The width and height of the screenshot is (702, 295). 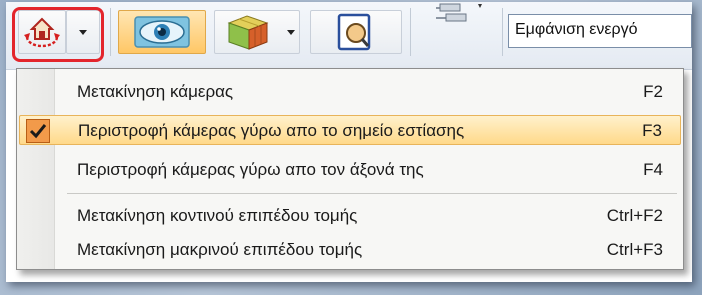 What do you see at coordinates (248, 32) in the screenshot?
I see `cube-icon` at bounding box center [248, 32].